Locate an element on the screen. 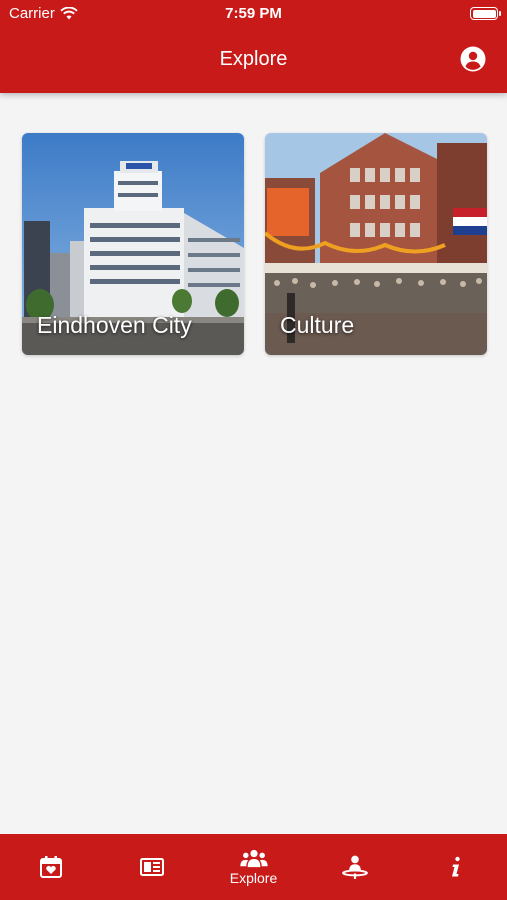 Image resolution: width=507 pixels, height=900 pixels. person-pin-icon is located at coordinates (355, 867).